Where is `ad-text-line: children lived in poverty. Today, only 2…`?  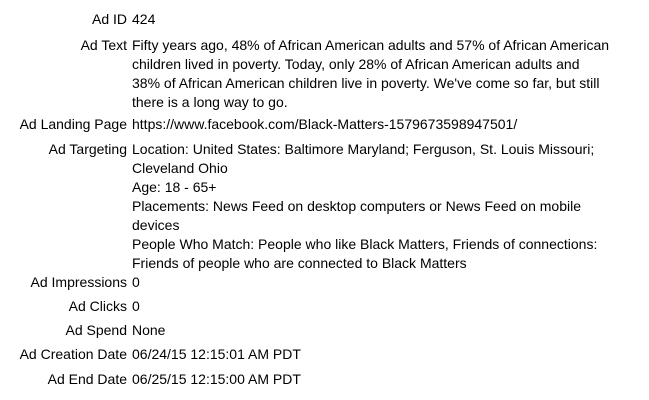 ad-text-line: children lived in poverty. Today, only 2… is located at coordinates (356, 64).